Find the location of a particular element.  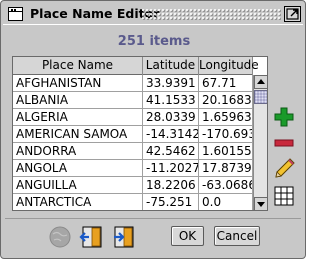

latitude-cell: 28.0339 is located at coordinates (171, 117).